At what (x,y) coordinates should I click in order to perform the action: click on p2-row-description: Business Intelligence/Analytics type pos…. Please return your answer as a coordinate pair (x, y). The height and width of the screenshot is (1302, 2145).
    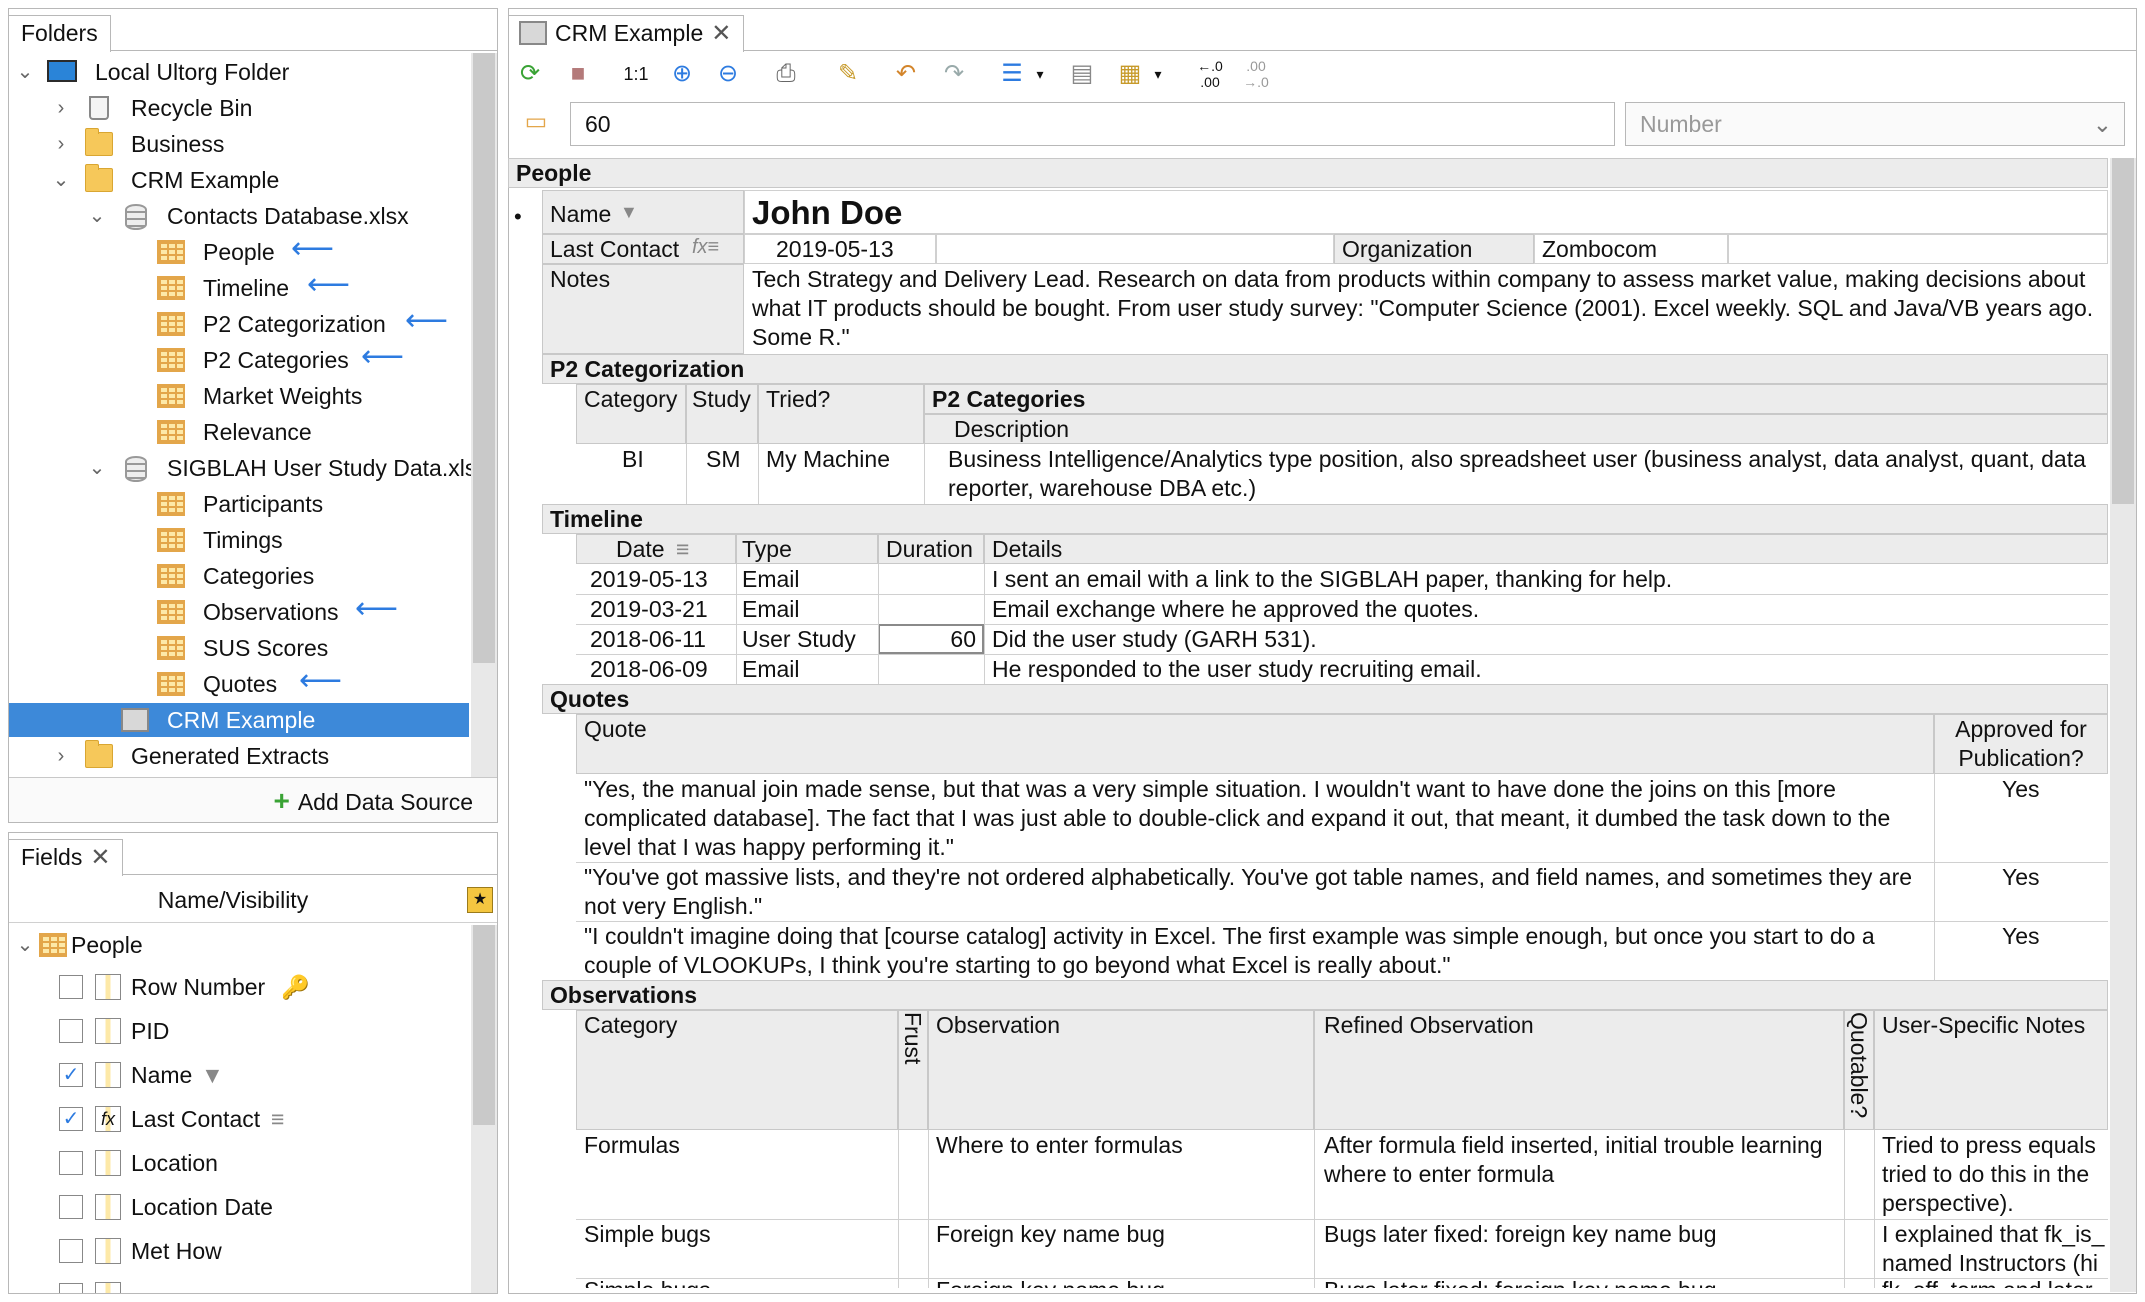
    Looking at the image, I should click on (1518, 474).